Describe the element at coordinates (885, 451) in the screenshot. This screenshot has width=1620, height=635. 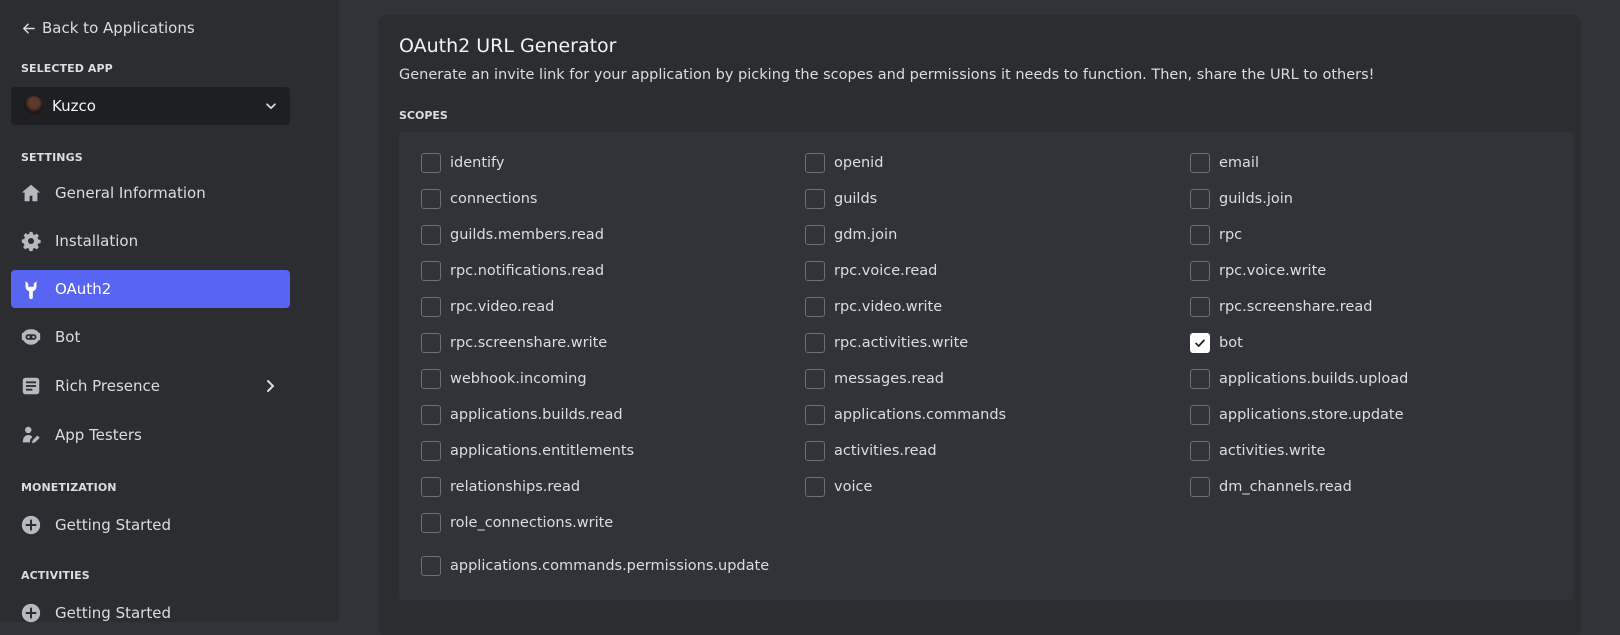
I see `scope-label: activities.read` at that location.